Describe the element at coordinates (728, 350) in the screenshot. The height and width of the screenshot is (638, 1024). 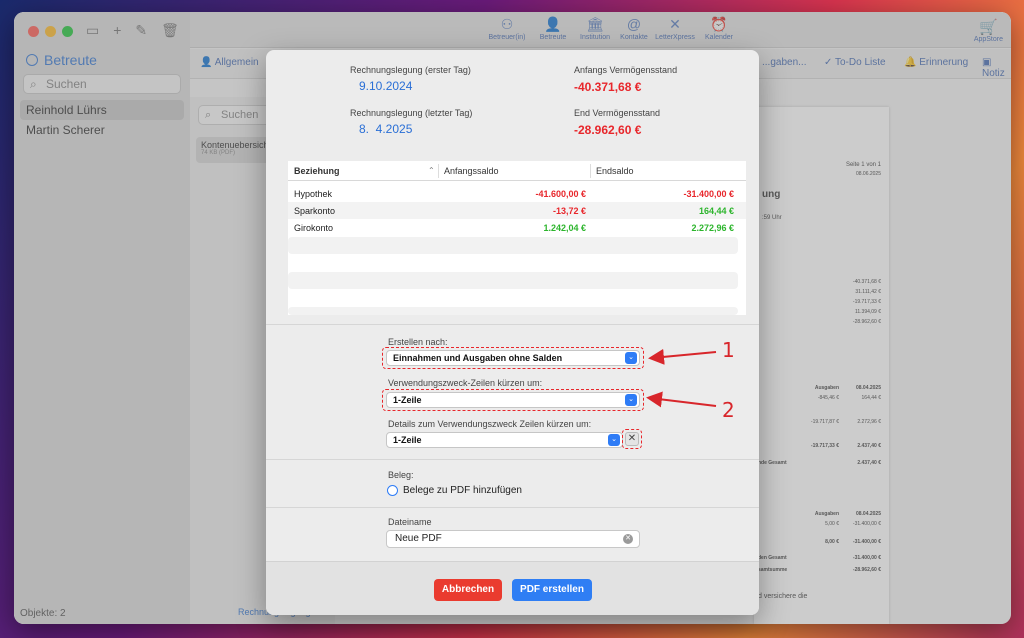
I see `annotation-number-1: 1` at that location.